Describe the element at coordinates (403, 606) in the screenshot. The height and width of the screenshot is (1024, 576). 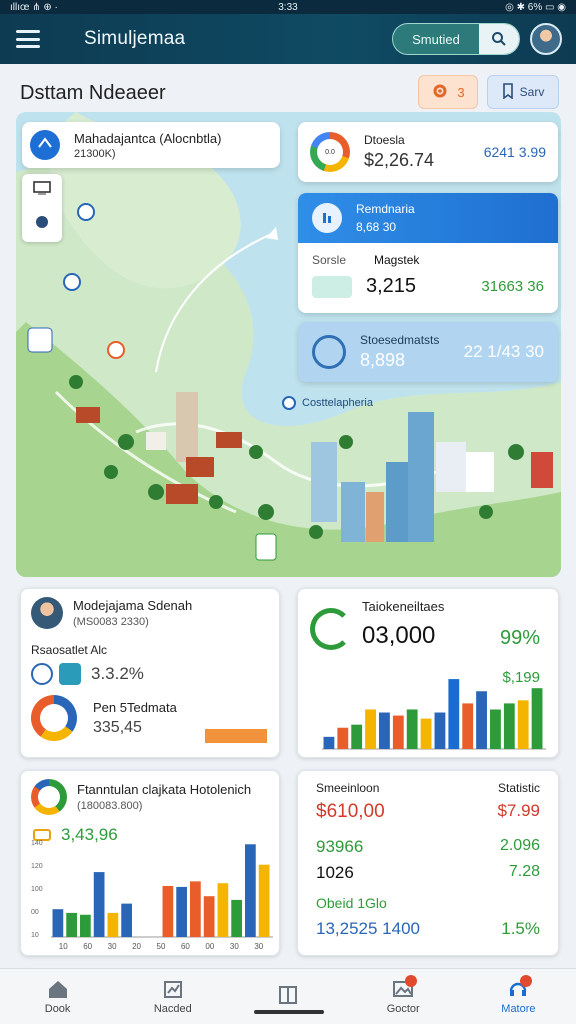
I see `totals-title: Taiokeneiltaes` at that location.